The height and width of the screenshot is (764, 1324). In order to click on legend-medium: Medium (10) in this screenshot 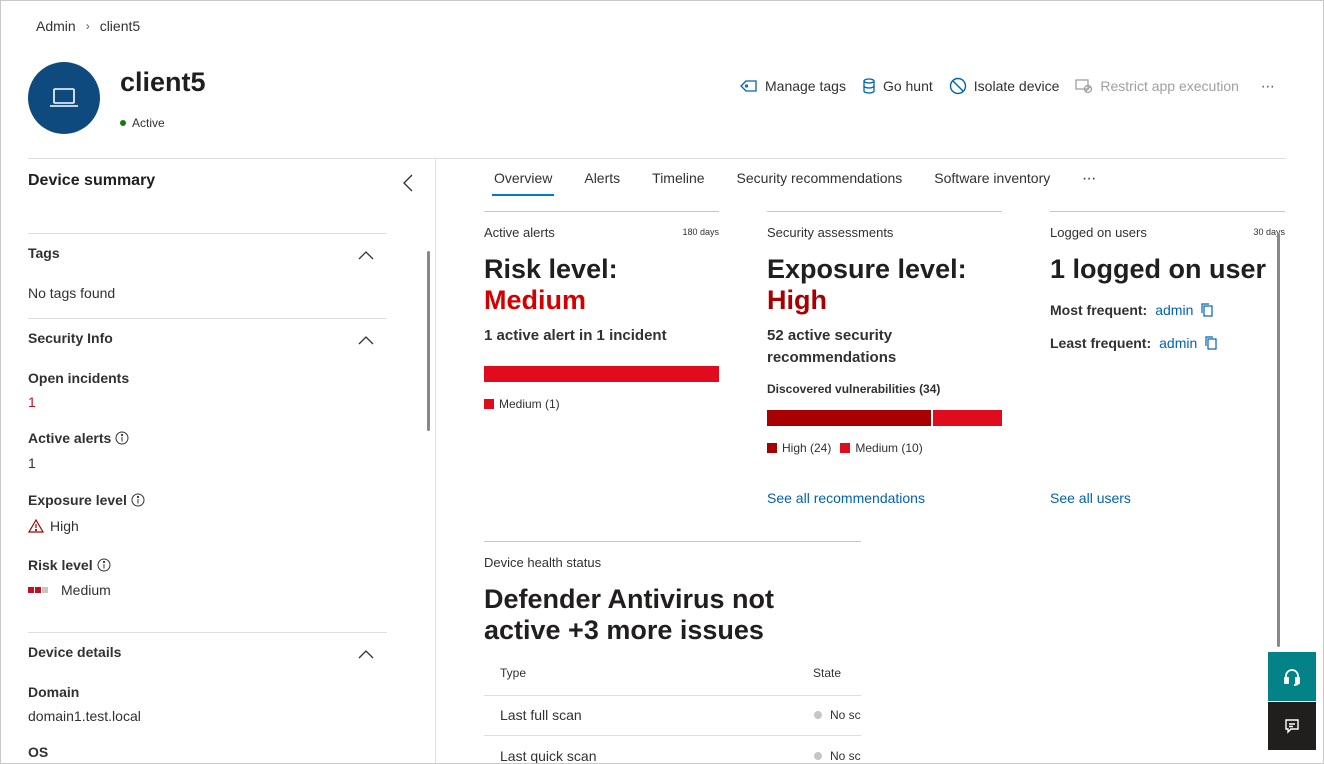, I will do `click(881, 448)`.